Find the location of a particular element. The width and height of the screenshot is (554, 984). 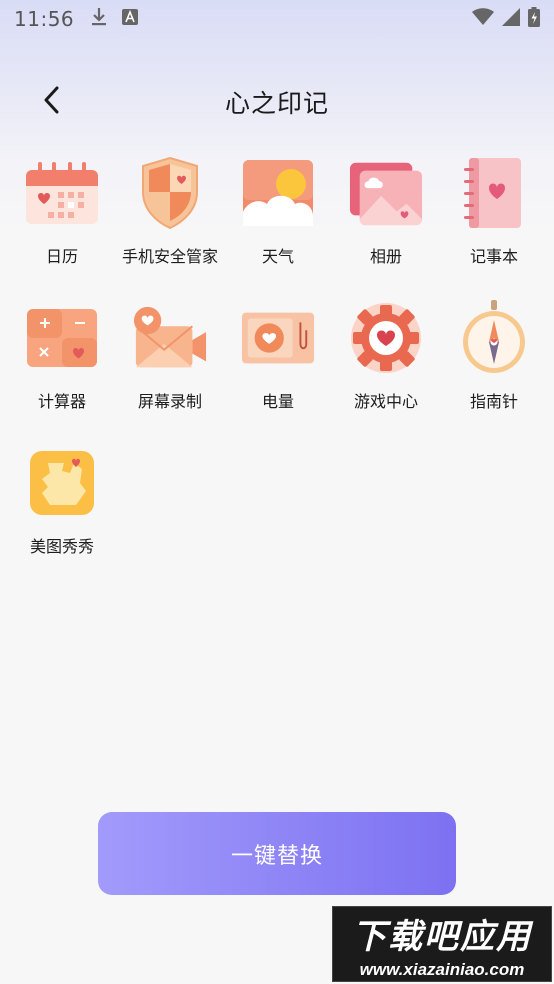

meitu-icon is located at coordinates (62, 483).